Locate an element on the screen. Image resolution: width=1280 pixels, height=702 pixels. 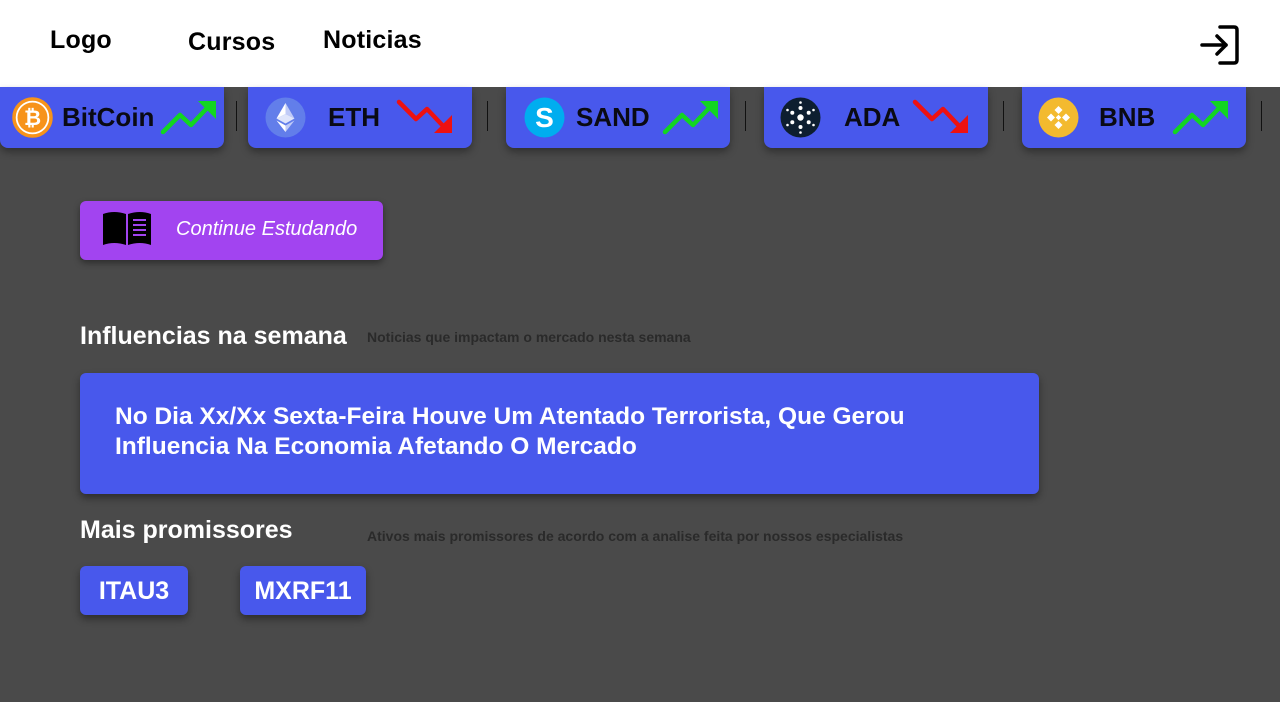
nav-link-noticias: Noticias is located at coordinates (372, 40).